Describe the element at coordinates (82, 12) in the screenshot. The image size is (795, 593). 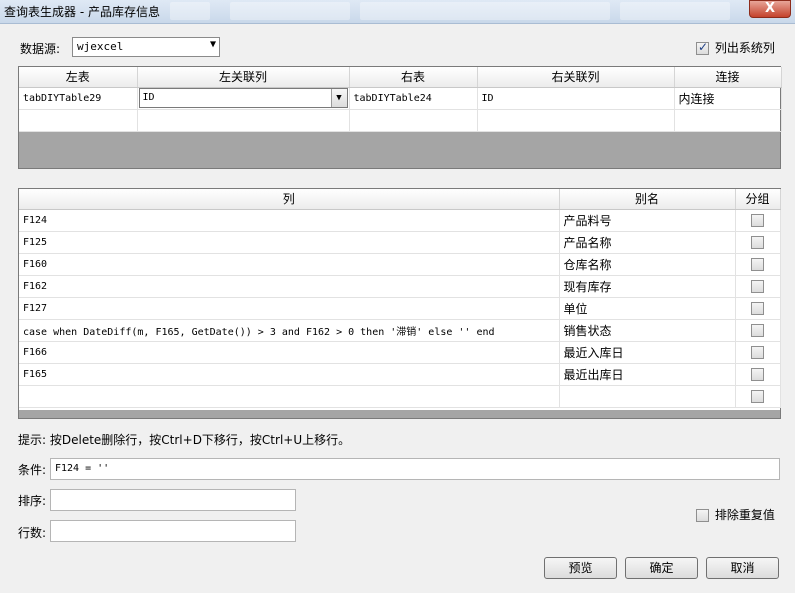
I see `window-title: 查询表生成器 - 产品库存信息` at that location.